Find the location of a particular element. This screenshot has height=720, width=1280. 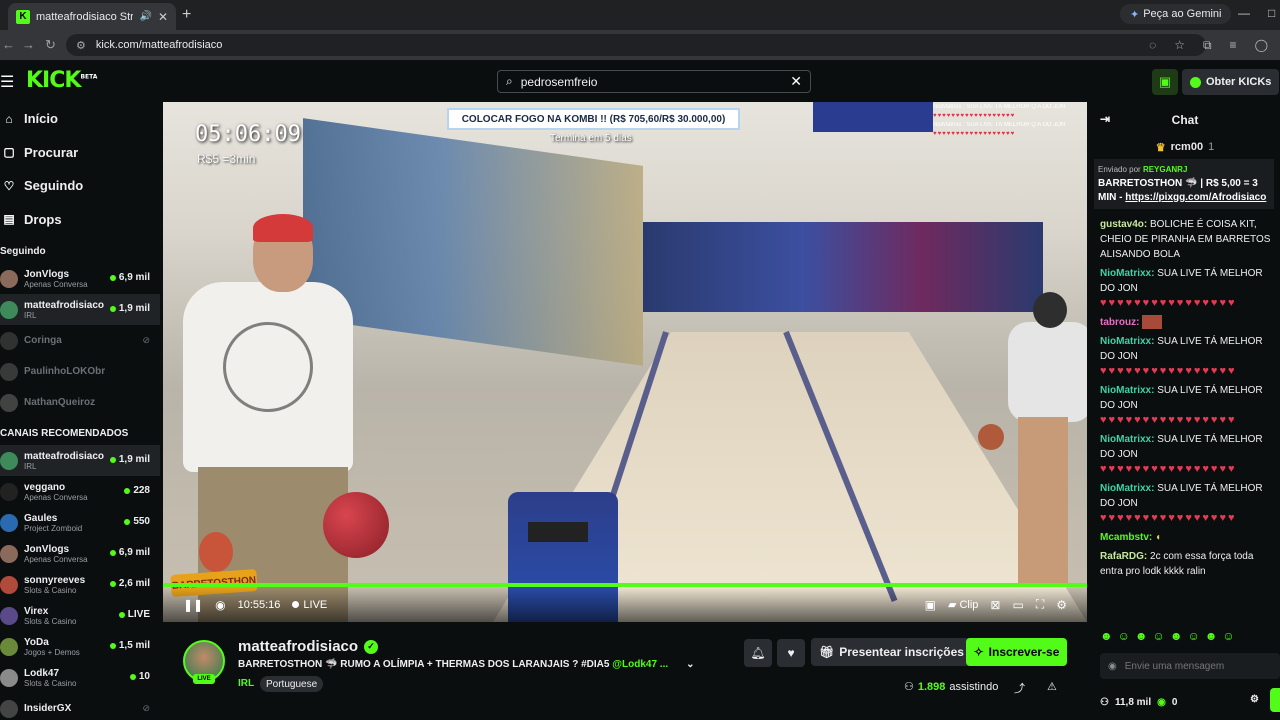

sidebar-channel: YoDa Jogos + Demos 1,5 mil is located at coordinates (80, 646).